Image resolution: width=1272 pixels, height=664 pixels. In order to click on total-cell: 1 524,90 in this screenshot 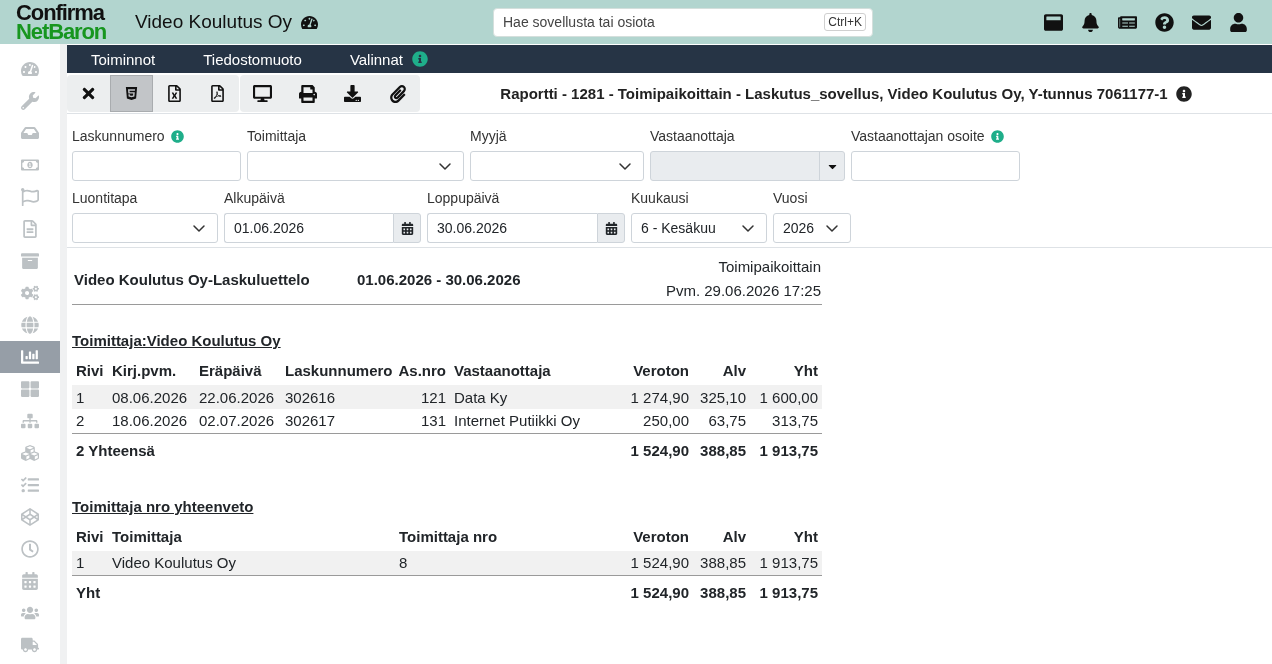, I will do `click(646, 592)`.